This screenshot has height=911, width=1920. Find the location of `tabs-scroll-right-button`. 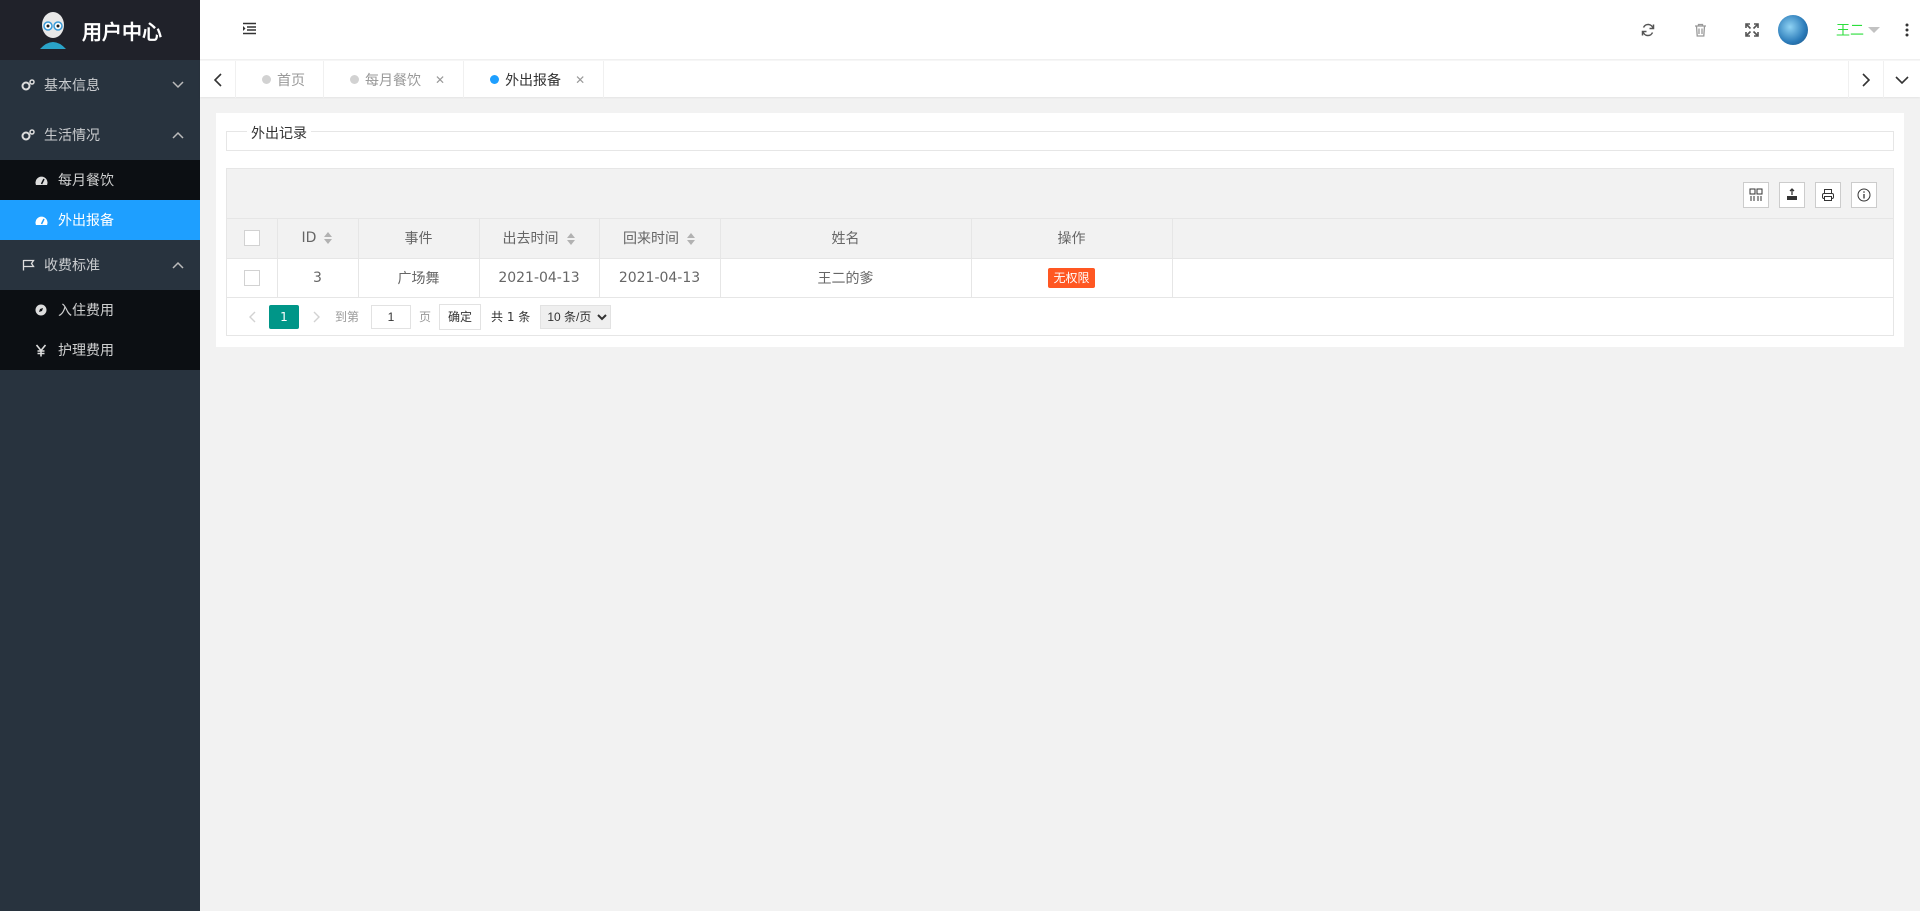

tabs-scroll-right-button is located at coordinates (1866, 79).